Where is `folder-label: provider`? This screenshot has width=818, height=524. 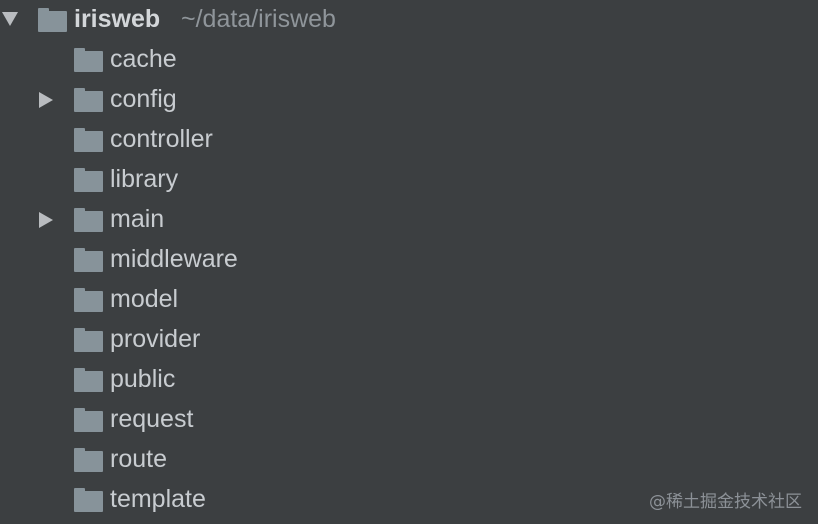
folder-label: provider is located at coordinates (155, 339).